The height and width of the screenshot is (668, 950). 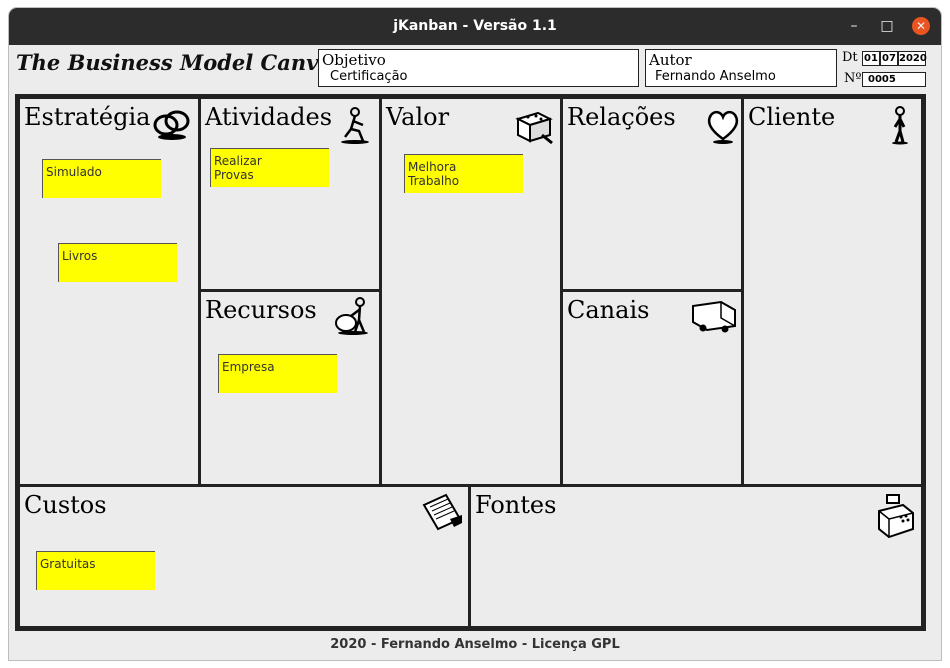 I want to click on section-title: Valor, so click(x=418, y=117).